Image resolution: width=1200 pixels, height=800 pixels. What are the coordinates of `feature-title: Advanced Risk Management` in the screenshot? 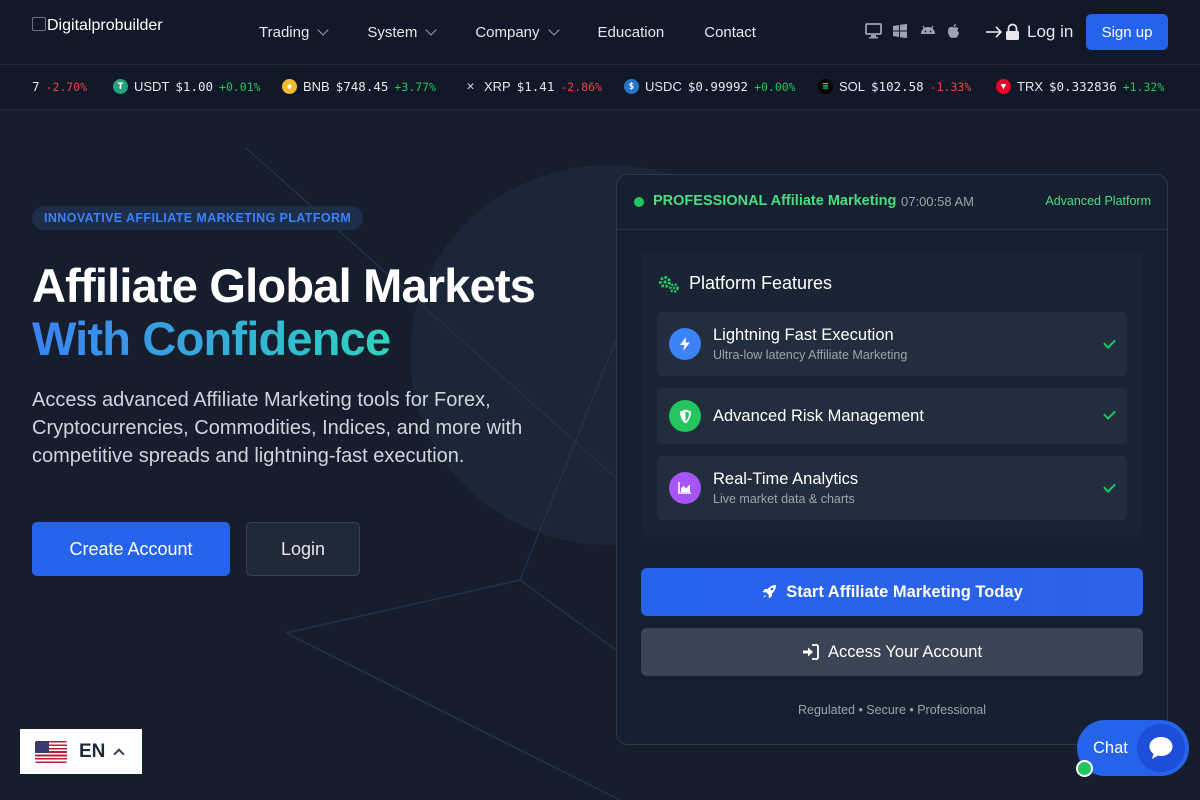 It's located at (818, 416).